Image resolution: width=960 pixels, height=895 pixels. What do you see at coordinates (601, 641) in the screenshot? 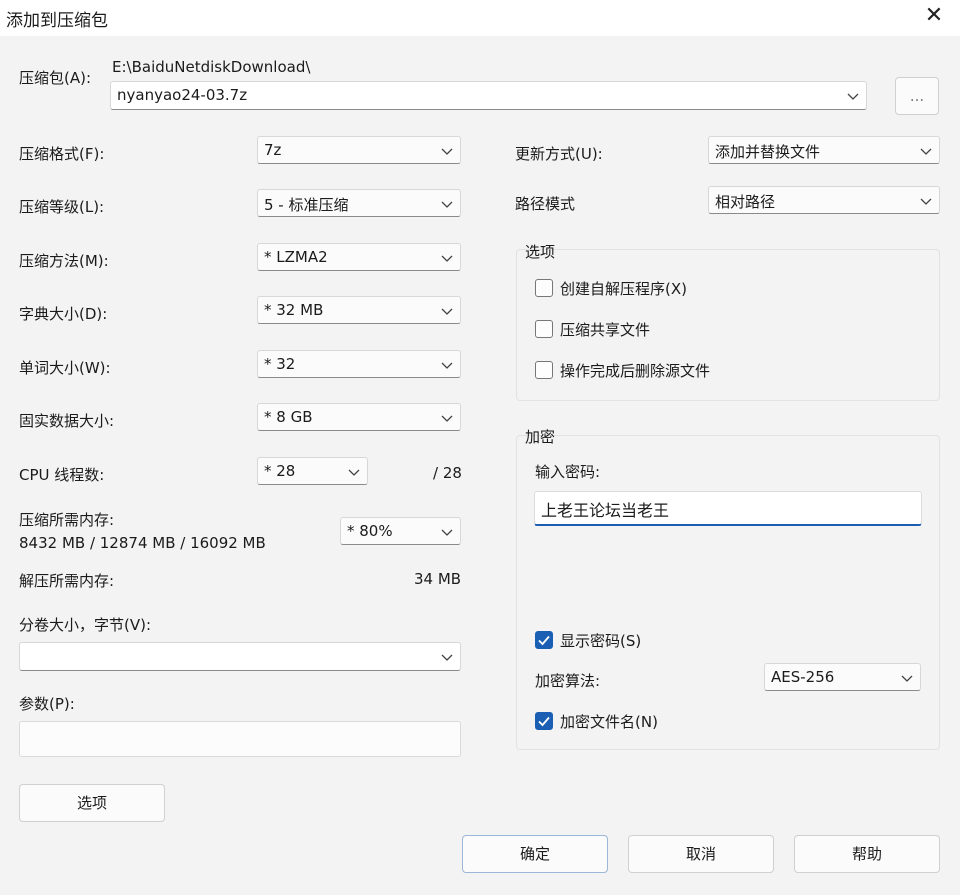
I see `show-password-label: 显示密码(S)` at bounding box center [601, 641].